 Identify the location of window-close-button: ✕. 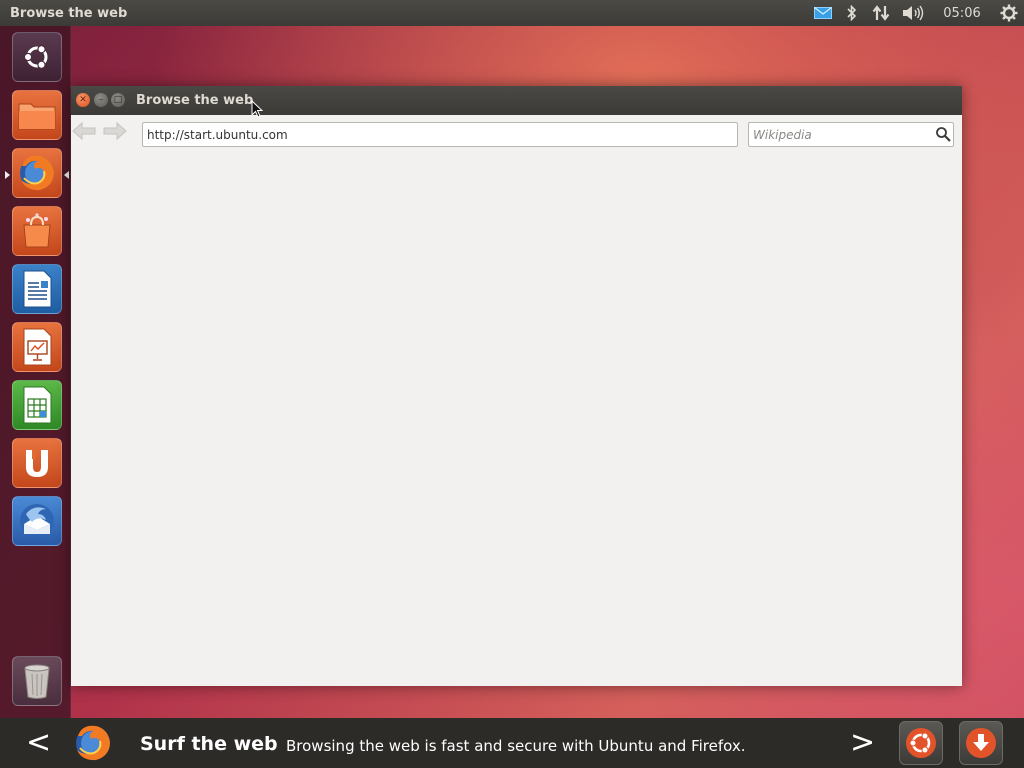
(83, 100).